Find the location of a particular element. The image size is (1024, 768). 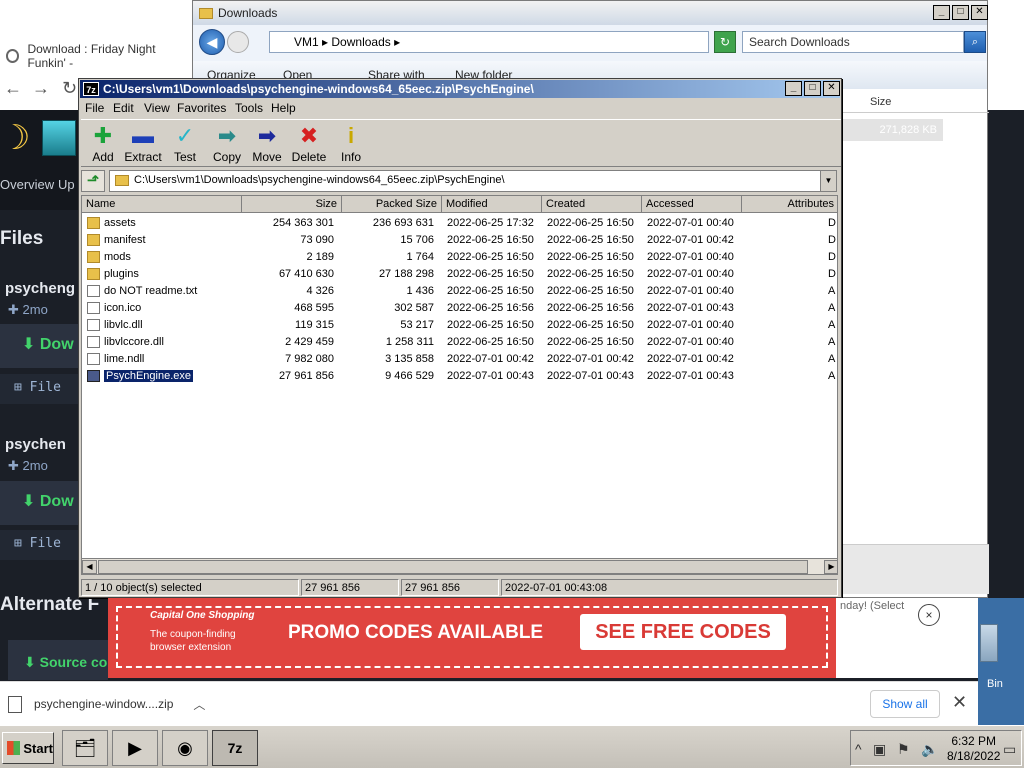

cell-size: 2 189 is located at coordinates (320, 257).